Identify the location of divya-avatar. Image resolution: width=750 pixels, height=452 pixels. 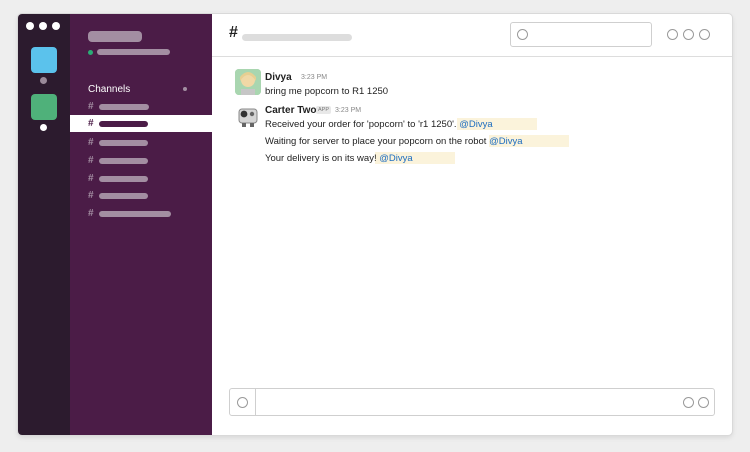
(248, 82).